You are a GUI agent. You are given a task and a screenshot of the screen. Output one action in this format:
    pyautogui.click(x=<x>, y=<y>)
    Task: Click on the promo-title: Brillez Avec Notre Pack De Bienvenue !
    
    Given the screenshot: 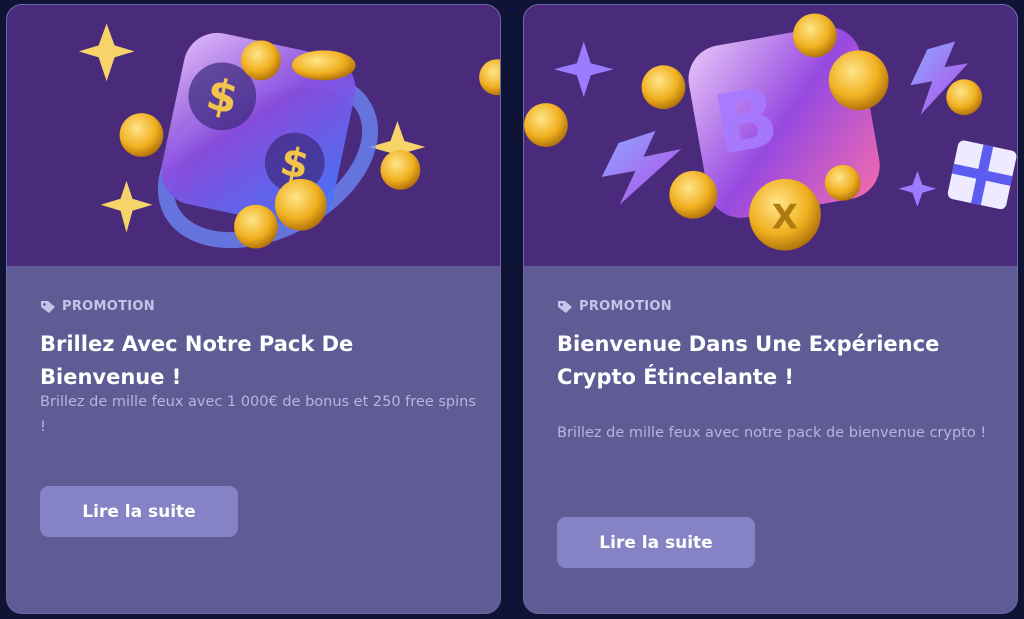 What is the action you would take?
    pyautogui.click(x=197, y=360)
    